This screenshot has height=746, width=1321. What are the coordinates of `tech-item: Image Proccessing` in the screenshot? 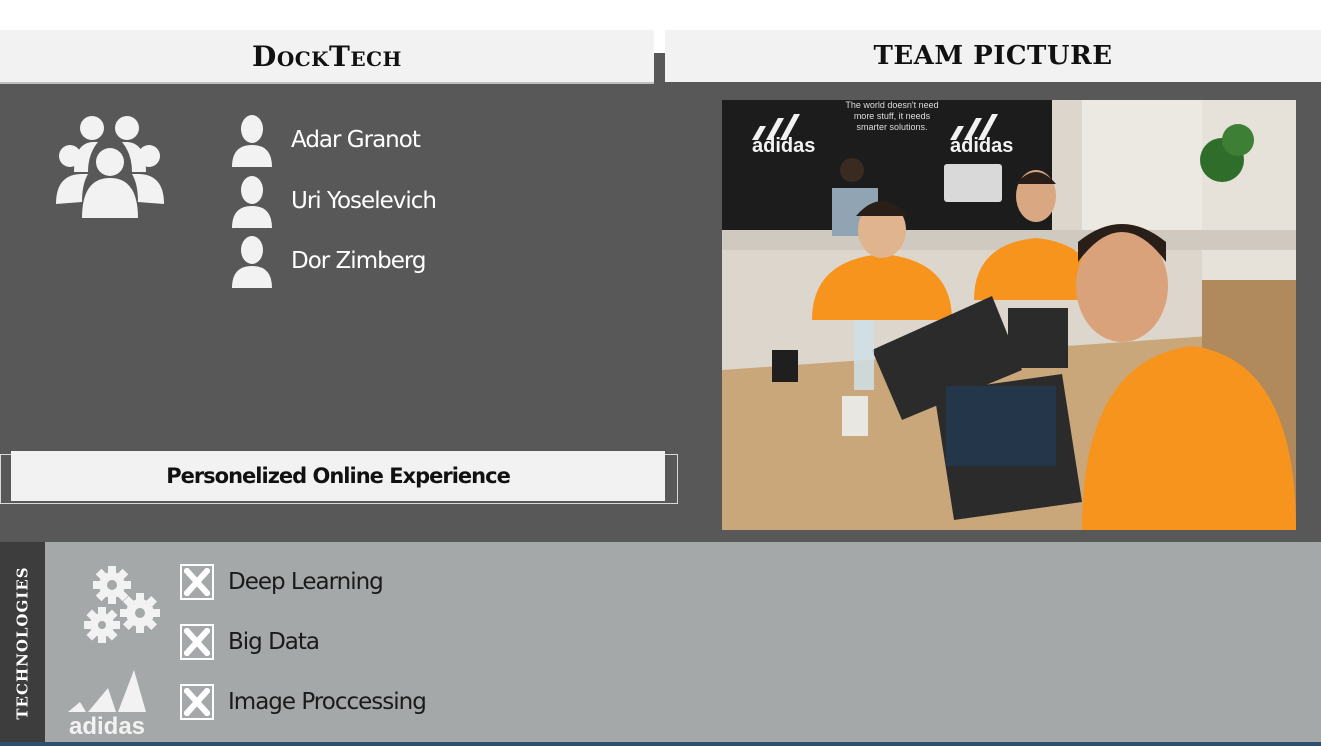 It's located at (303, 702).